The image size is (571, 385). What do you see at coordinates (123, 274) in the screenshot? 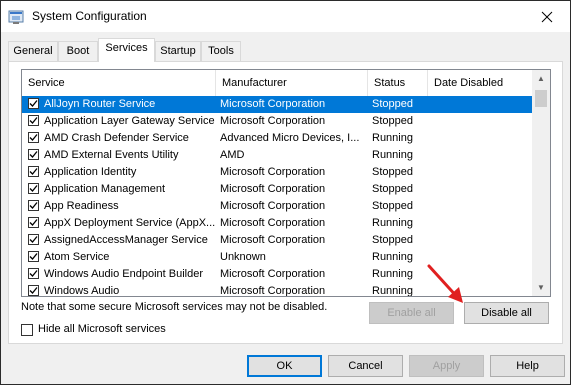
I see `service-name-cell: Windows Audio Endpoint Builder` at bounding box center [123, 274].